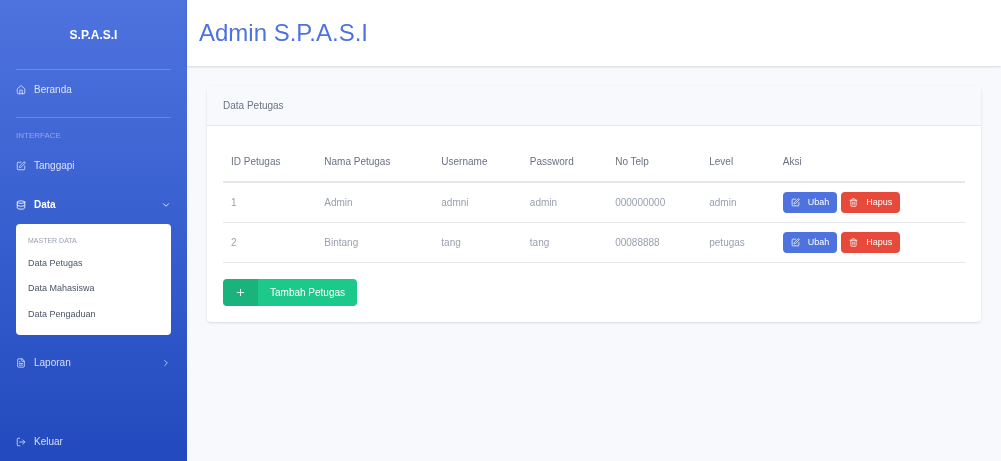  What do you see at coordinates (738, 242) in the screenshot?
I see `table-cell: petugas` at bounding box center [738, 242].